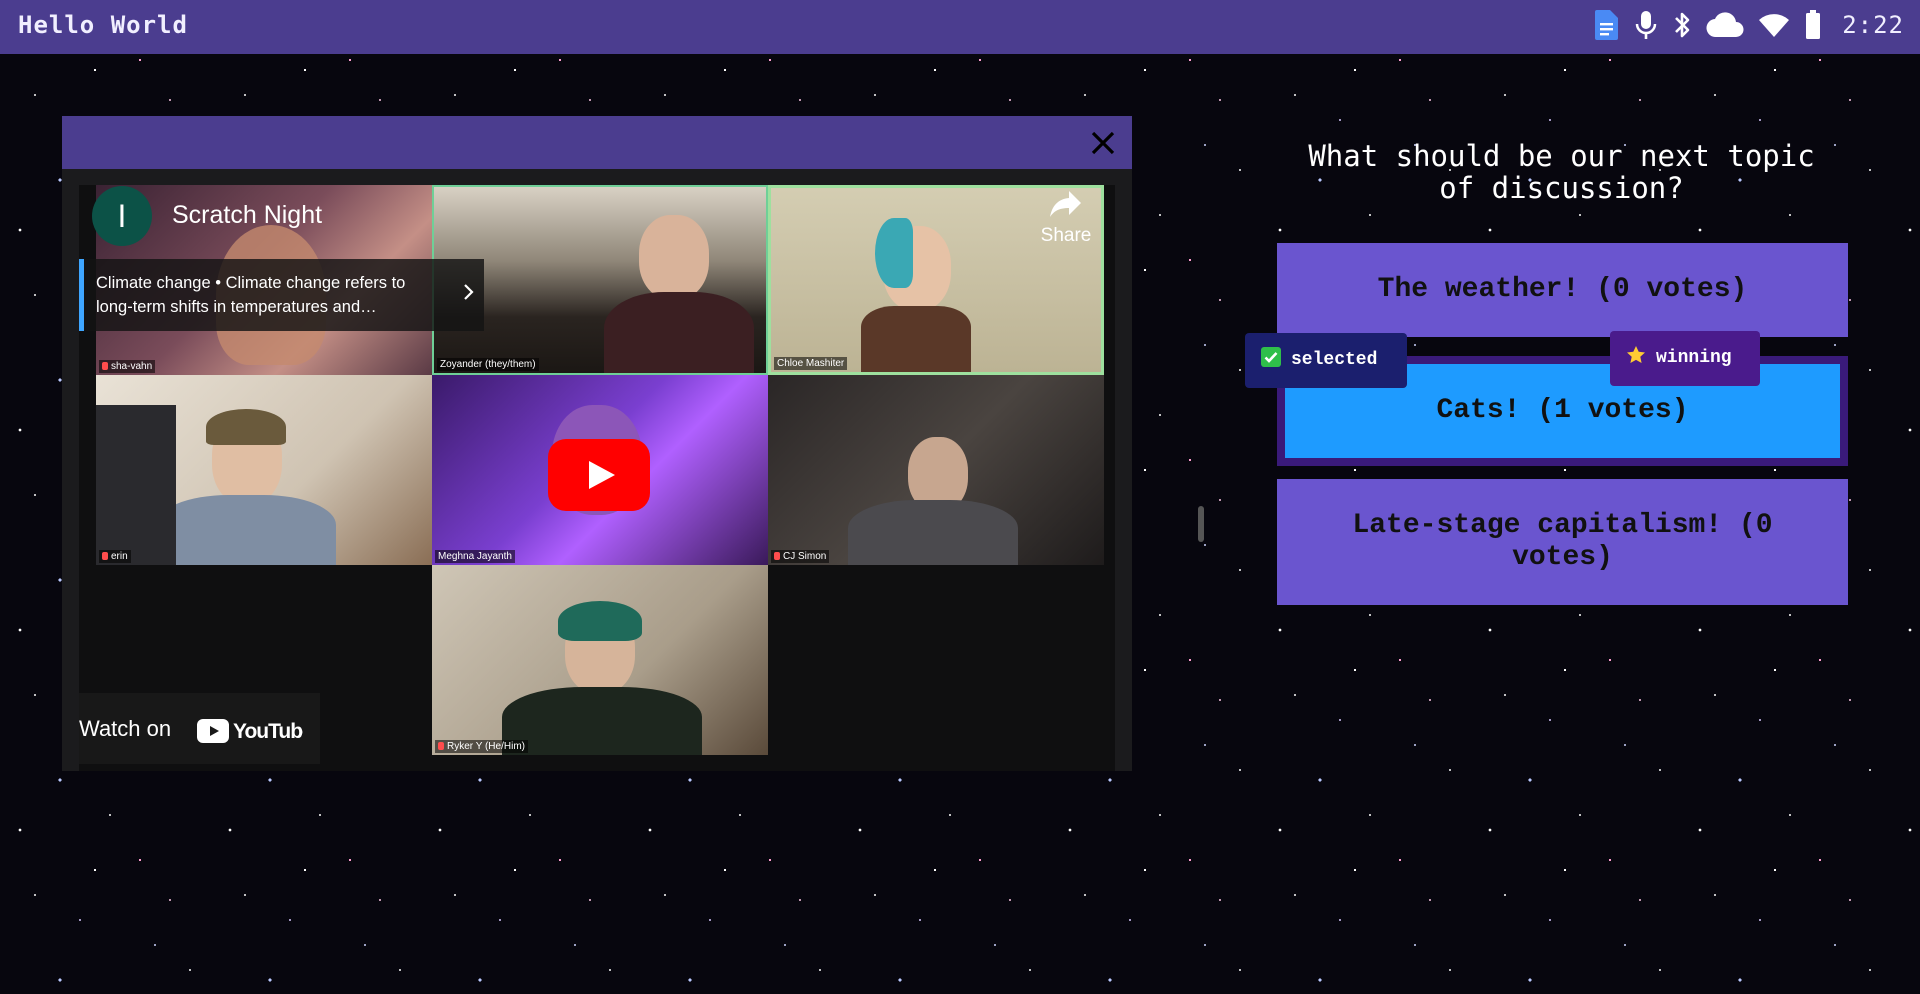  Describe the element at coordinates (122, 216) in the screenshot. I see `channel-avatar: I` at that location.